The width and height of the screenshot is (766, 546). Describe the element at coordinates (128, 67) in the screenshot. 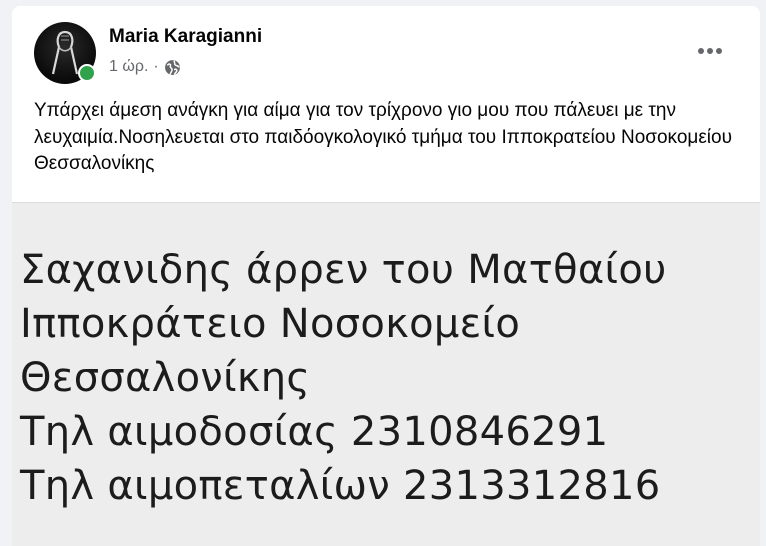

I see `post-timestamp: 1 ώρ.` at that location.